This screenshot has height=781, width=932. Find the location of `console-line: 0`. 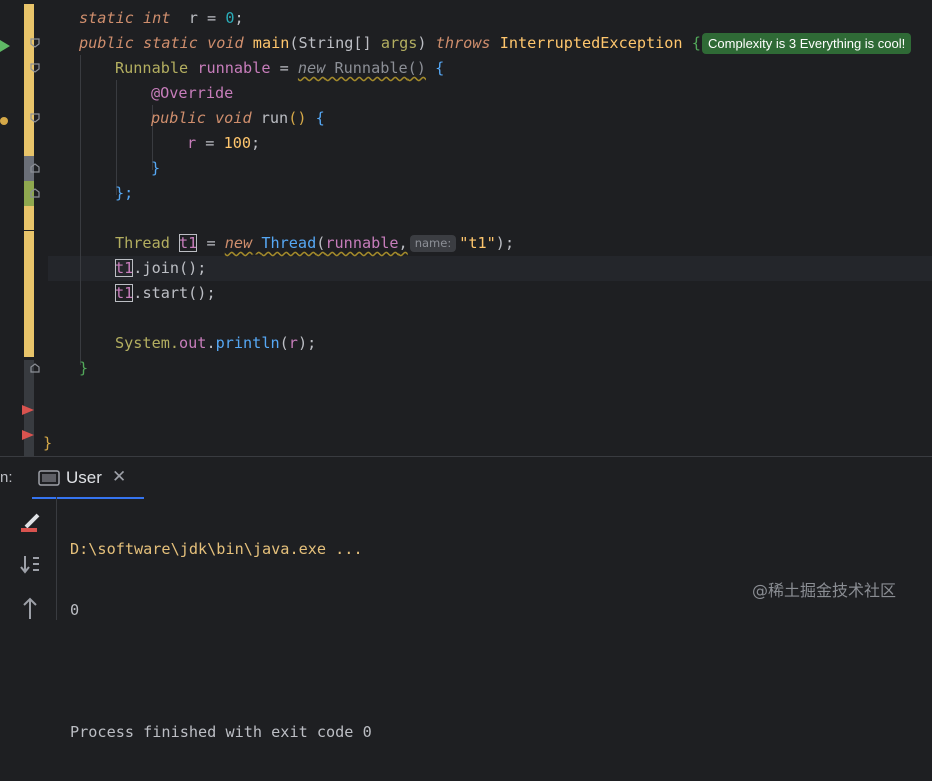

console-line: 0 is located at coordinates (75, 610).